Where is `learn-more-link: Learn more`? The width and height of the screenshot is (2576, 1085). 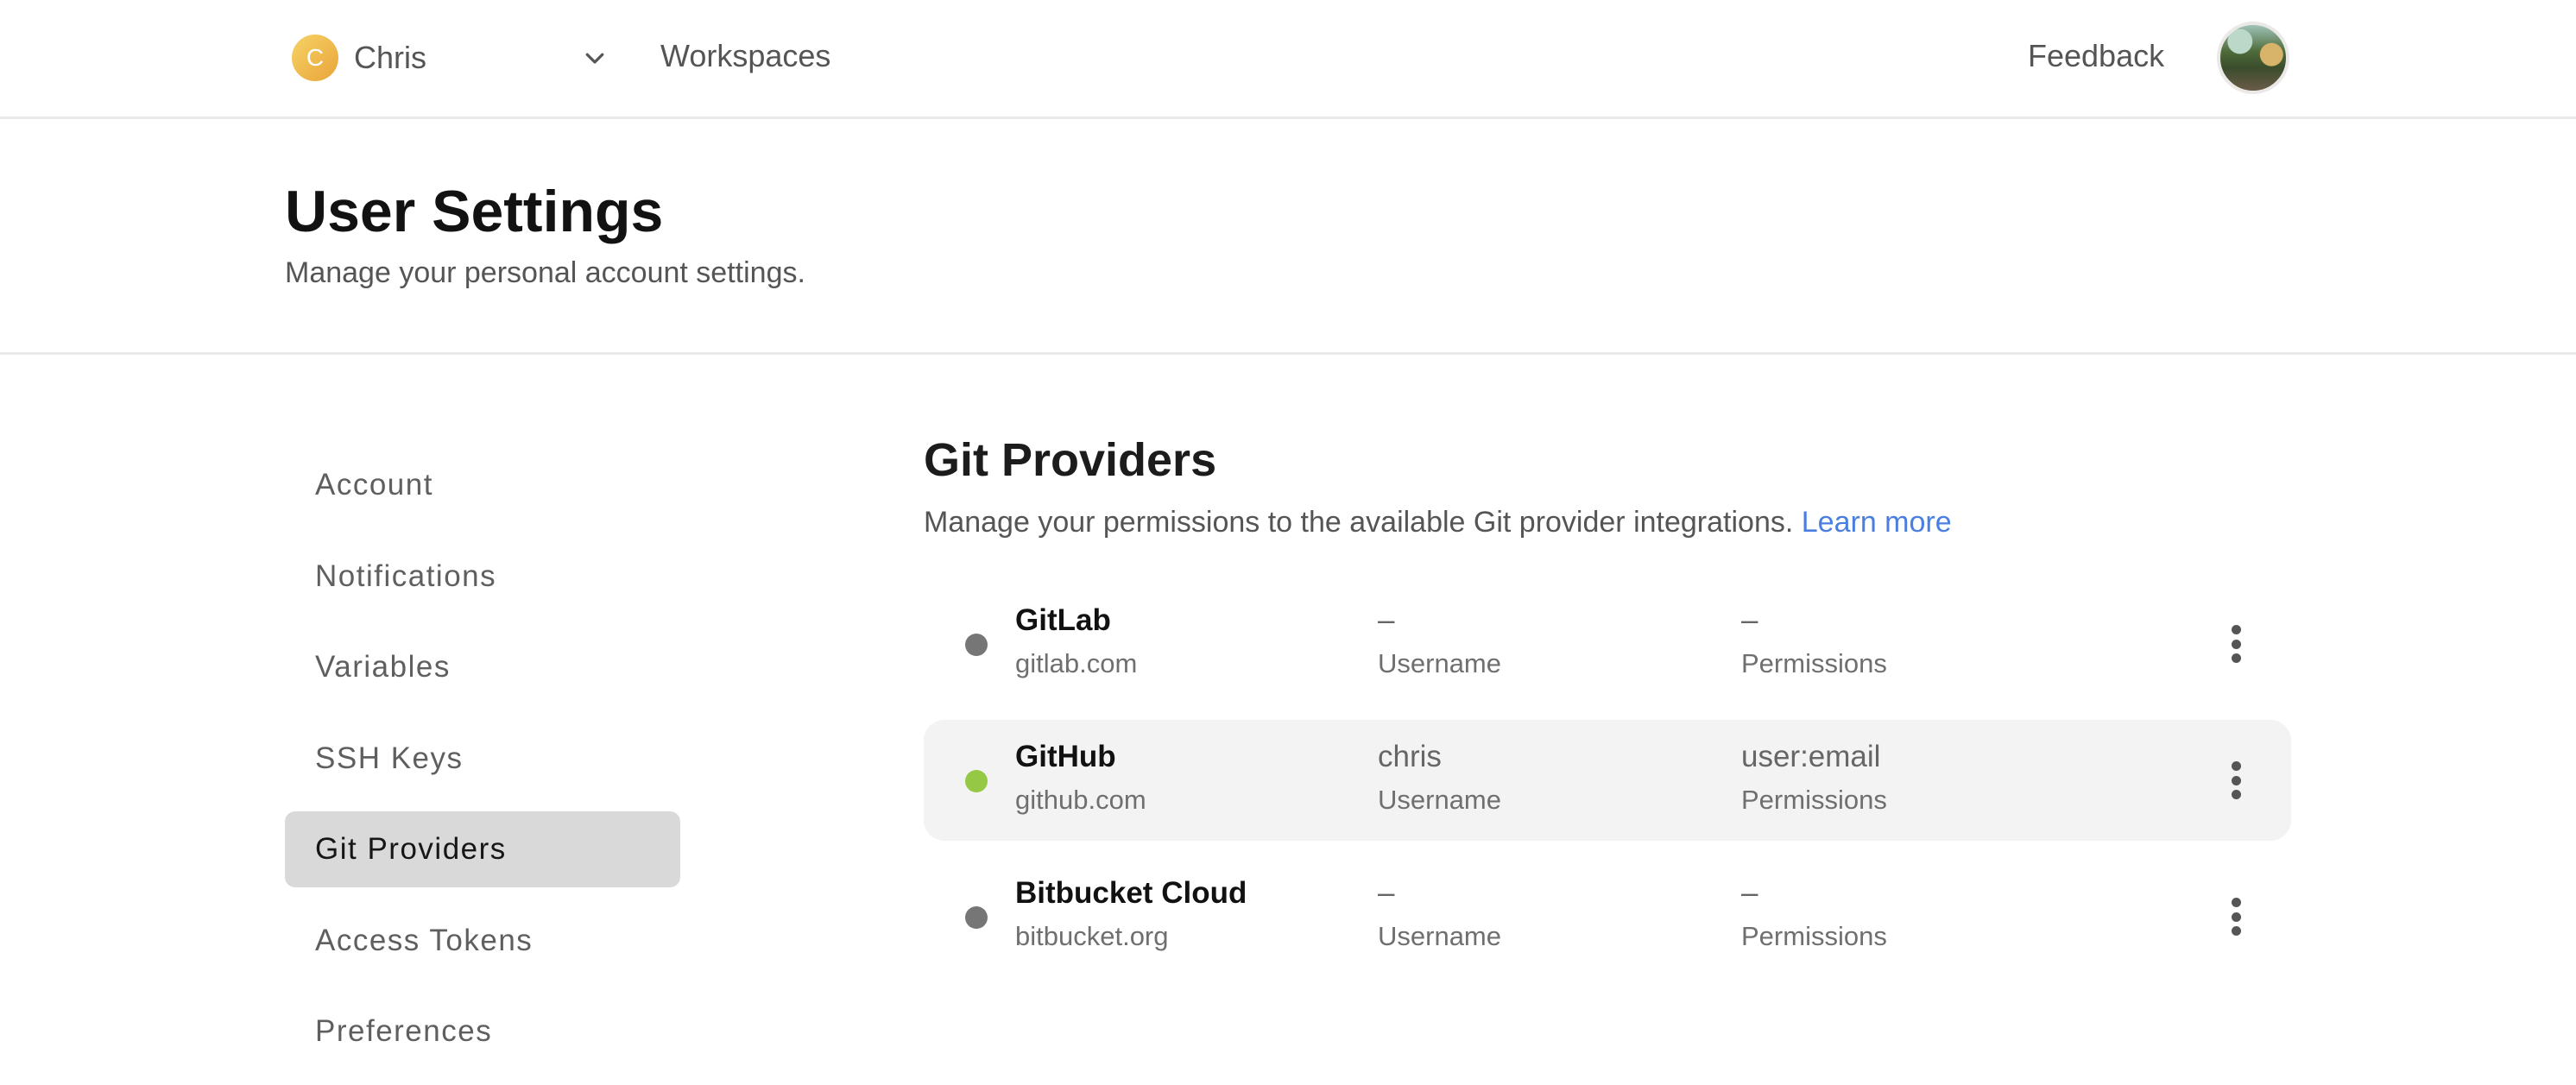
learn-more-link: Learn more is located at coordinates (1877, 522).